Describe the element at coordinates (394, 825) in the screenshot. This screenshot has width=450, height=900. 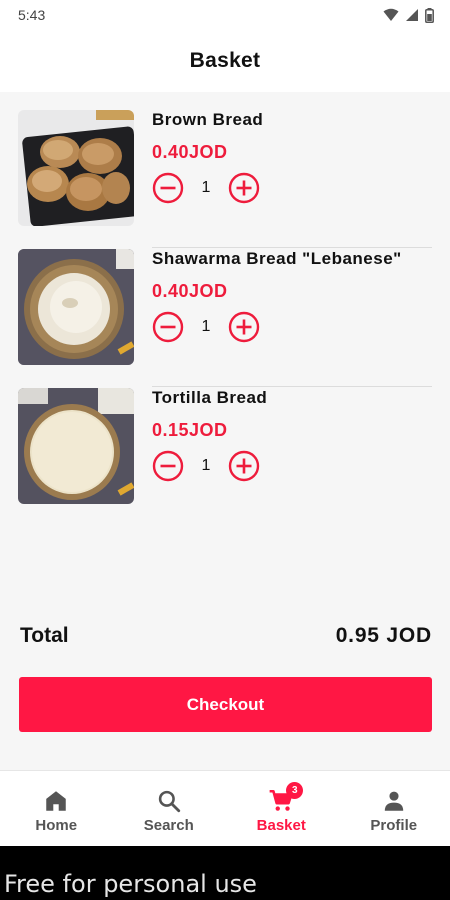
I see `nav-label: Profile` at that location.